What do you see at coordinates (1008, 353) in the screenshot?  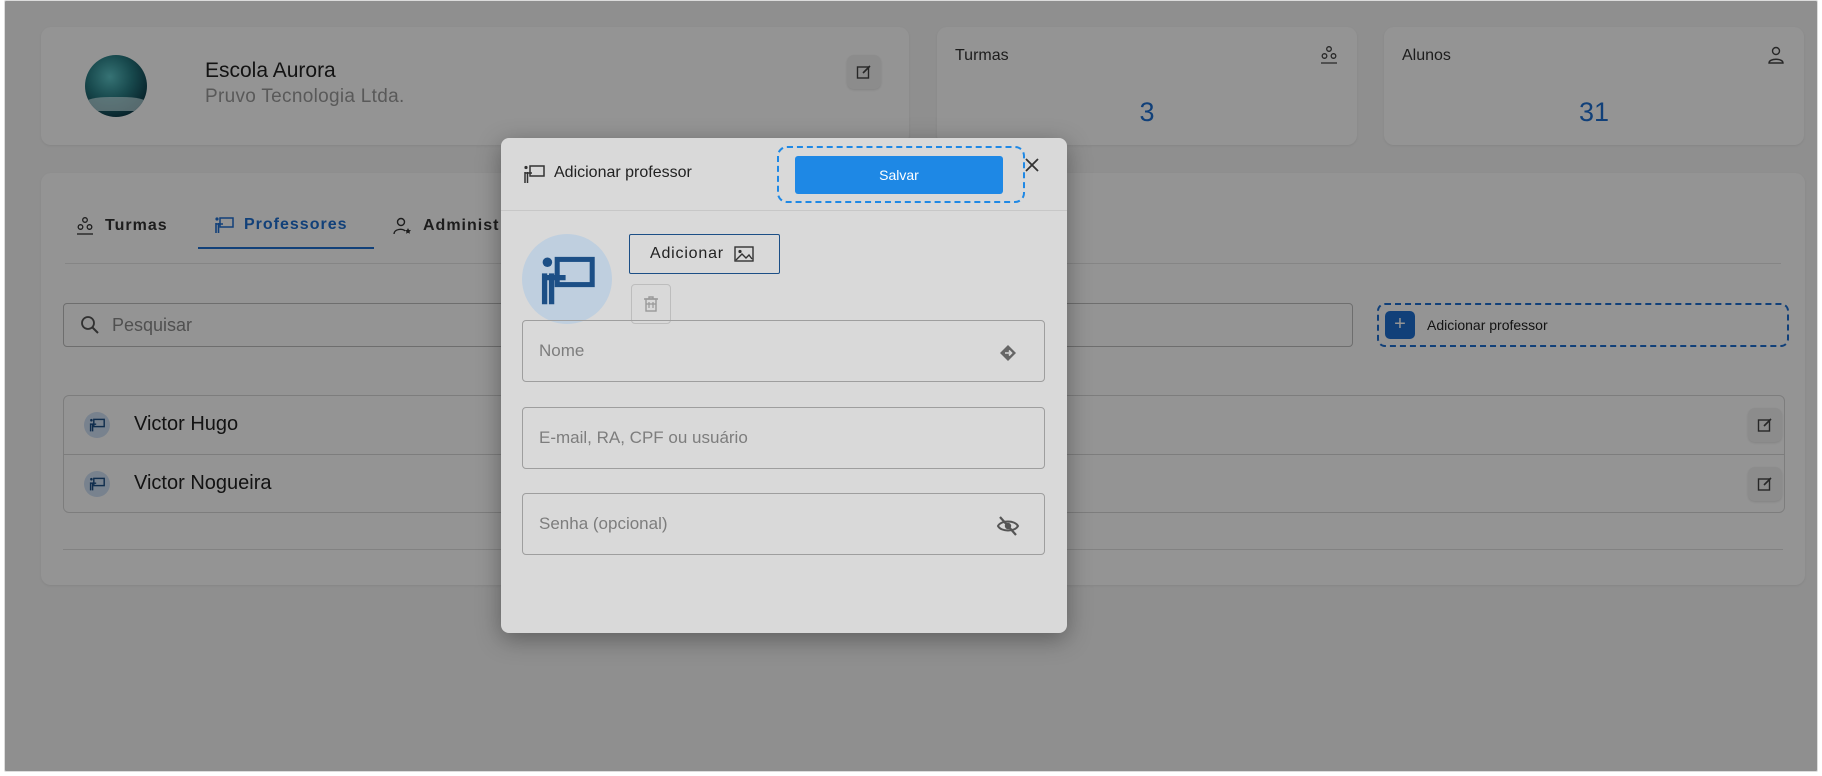 I see `autofill-icon` at bounding box center [1008, 353].